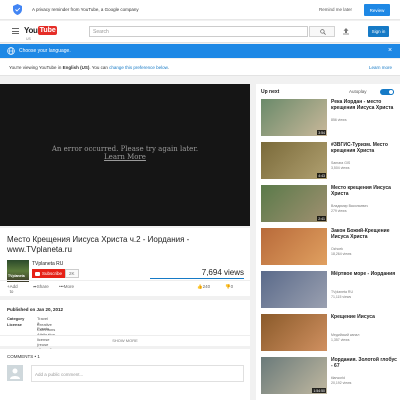 The width and height of the screenshot is (400, 400). Describe the element at coordinates (377, 10) in the screenshot. I see `review-button: Review` at that location.